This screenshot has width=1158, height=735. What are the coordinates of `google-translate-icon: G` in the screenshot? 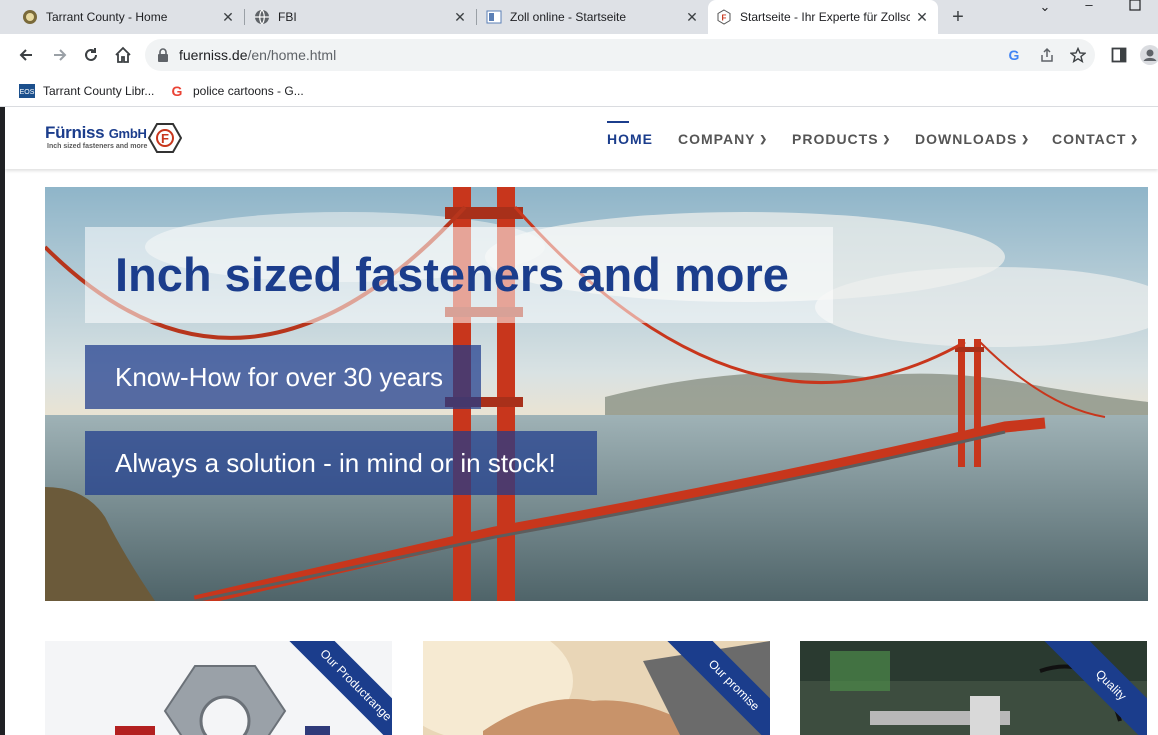 It's located at (1014, 55).